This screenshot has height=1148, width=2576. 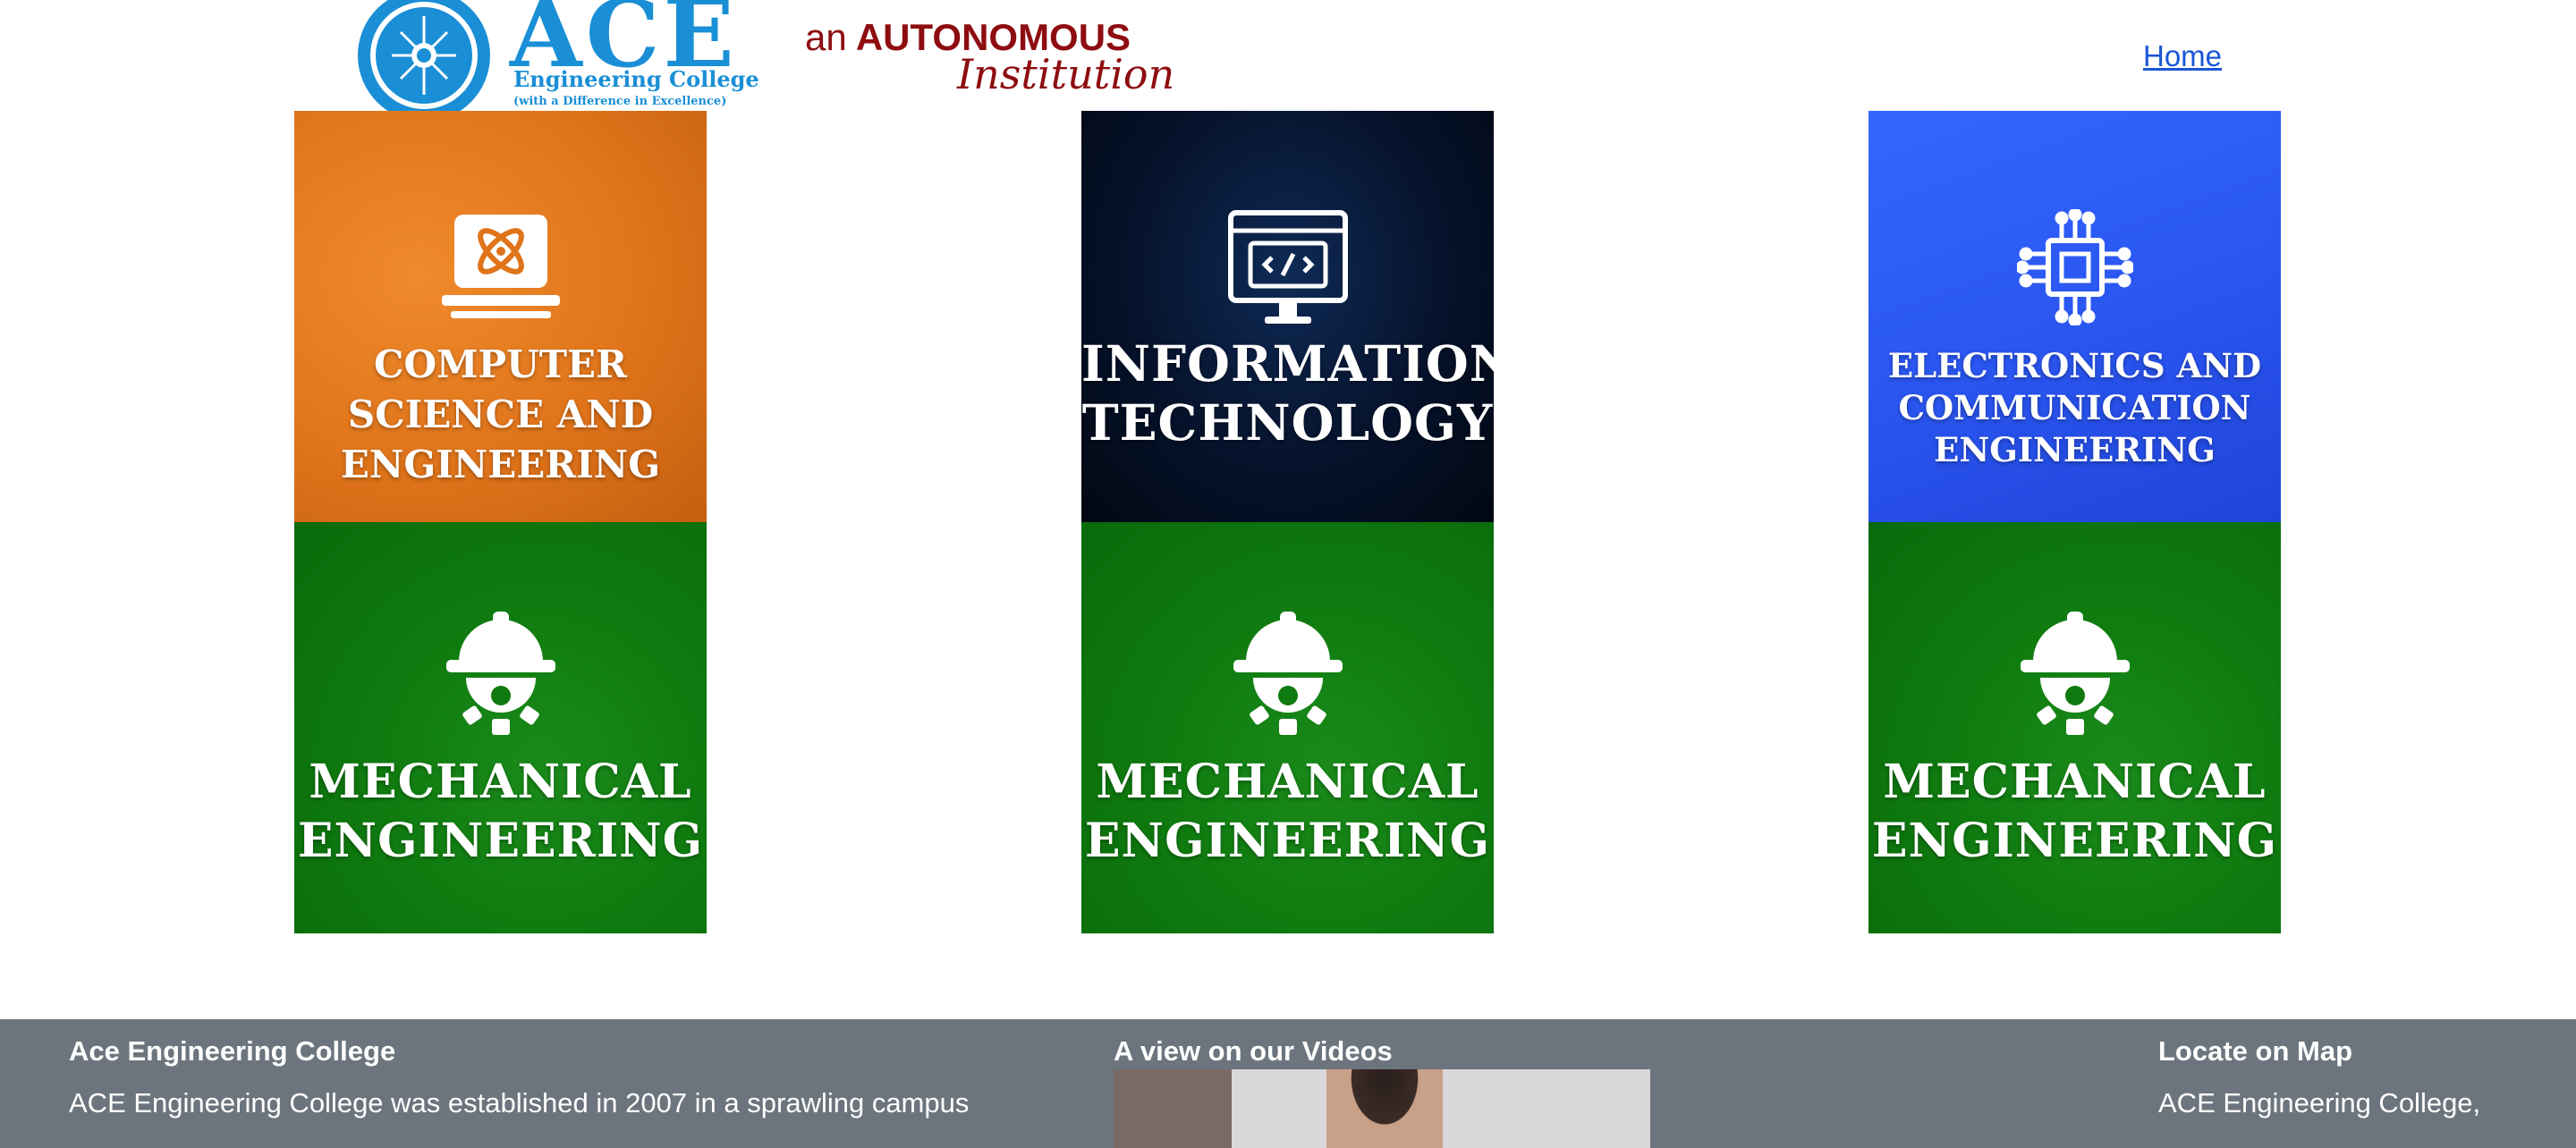 What do you see at coordinates (424, 55) in the screenshot?
I see `college-seal-logo` at bounding box center [424, 55].